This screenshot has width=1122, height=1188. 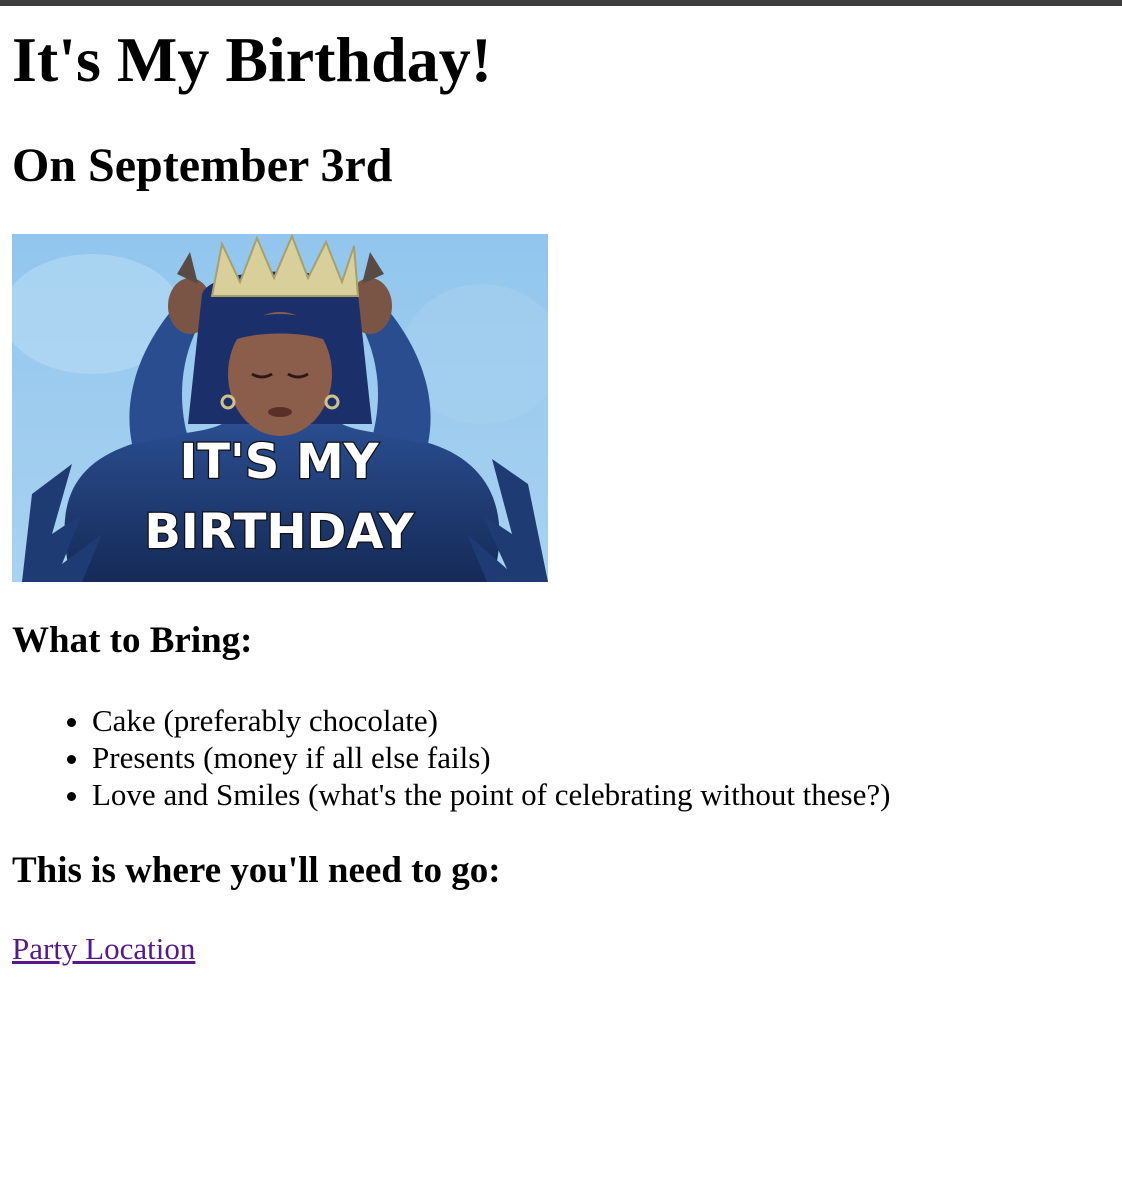 I want to click on page-subtitle: On September 3rd, so click(x=202, y=165).